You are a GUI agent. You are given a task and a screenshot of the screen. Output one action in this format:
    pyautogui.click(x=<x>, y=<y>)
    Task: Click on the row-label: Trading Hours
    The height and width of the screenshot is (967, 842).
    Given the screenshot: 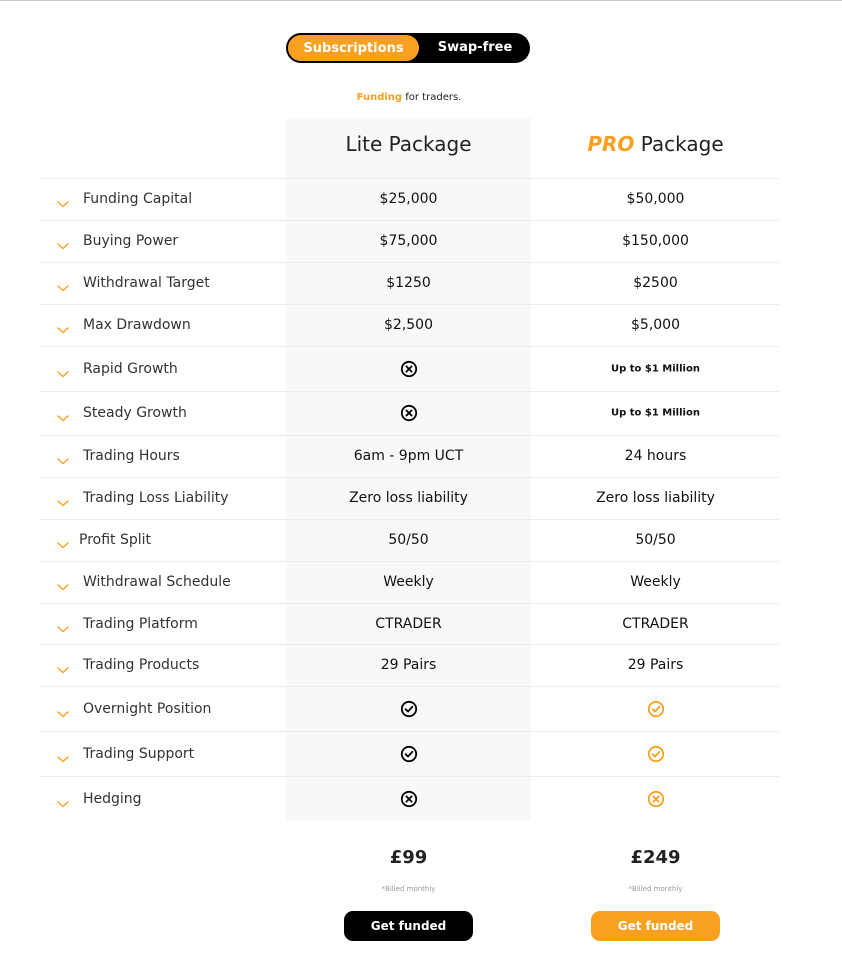 What is the action you would take?
    pyautogui.click(x=131, y=456)
    